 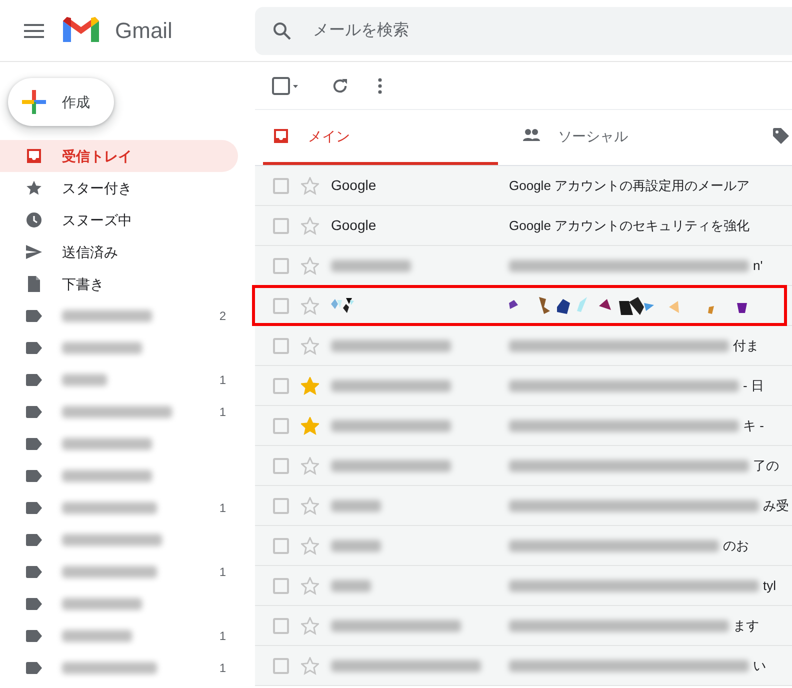 I want to click on search-icon, so click(x=282, y=31).